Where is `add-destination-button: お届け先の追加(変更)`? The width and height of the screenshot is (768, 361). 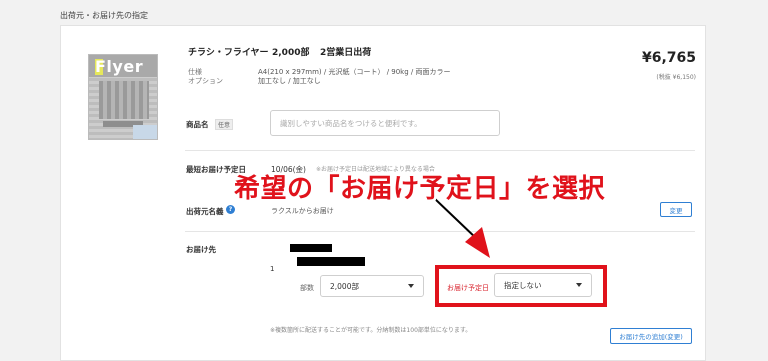 add-destination-button: お届け先の追加(変更) is located at coordinates (651, 336).